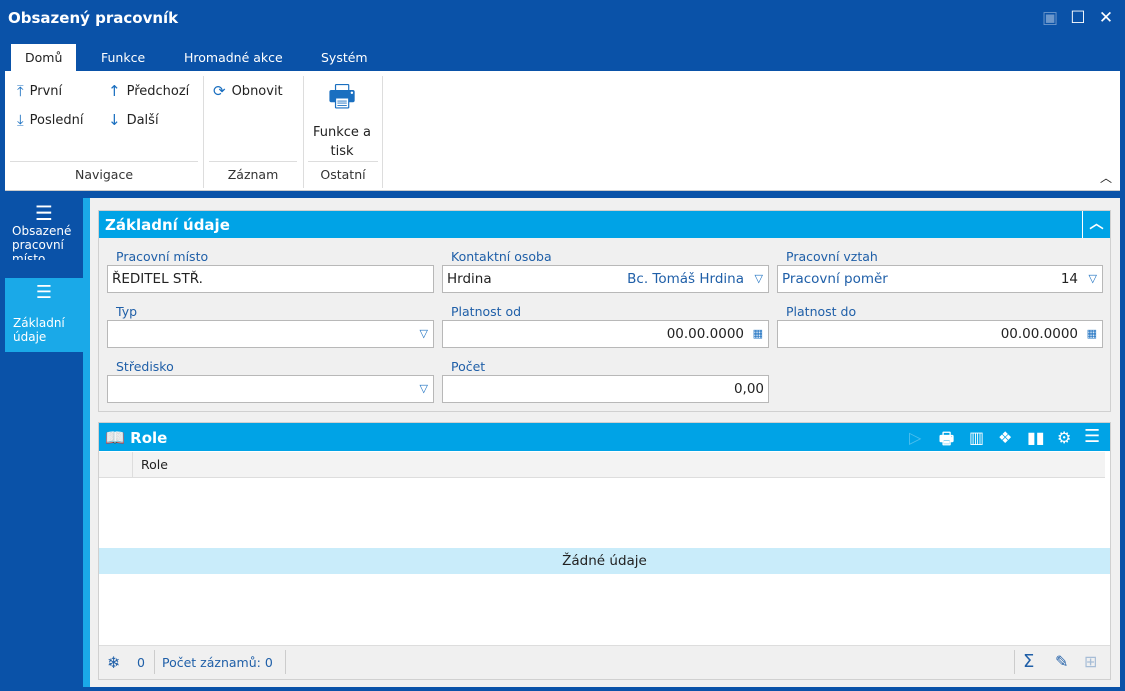 This screenshot has height=691, width=1125. Describe the element at coordinates (44, 315) in the screenshot. I see `sidebar-item-basic-data: ☰ Základní údaje` at that location.